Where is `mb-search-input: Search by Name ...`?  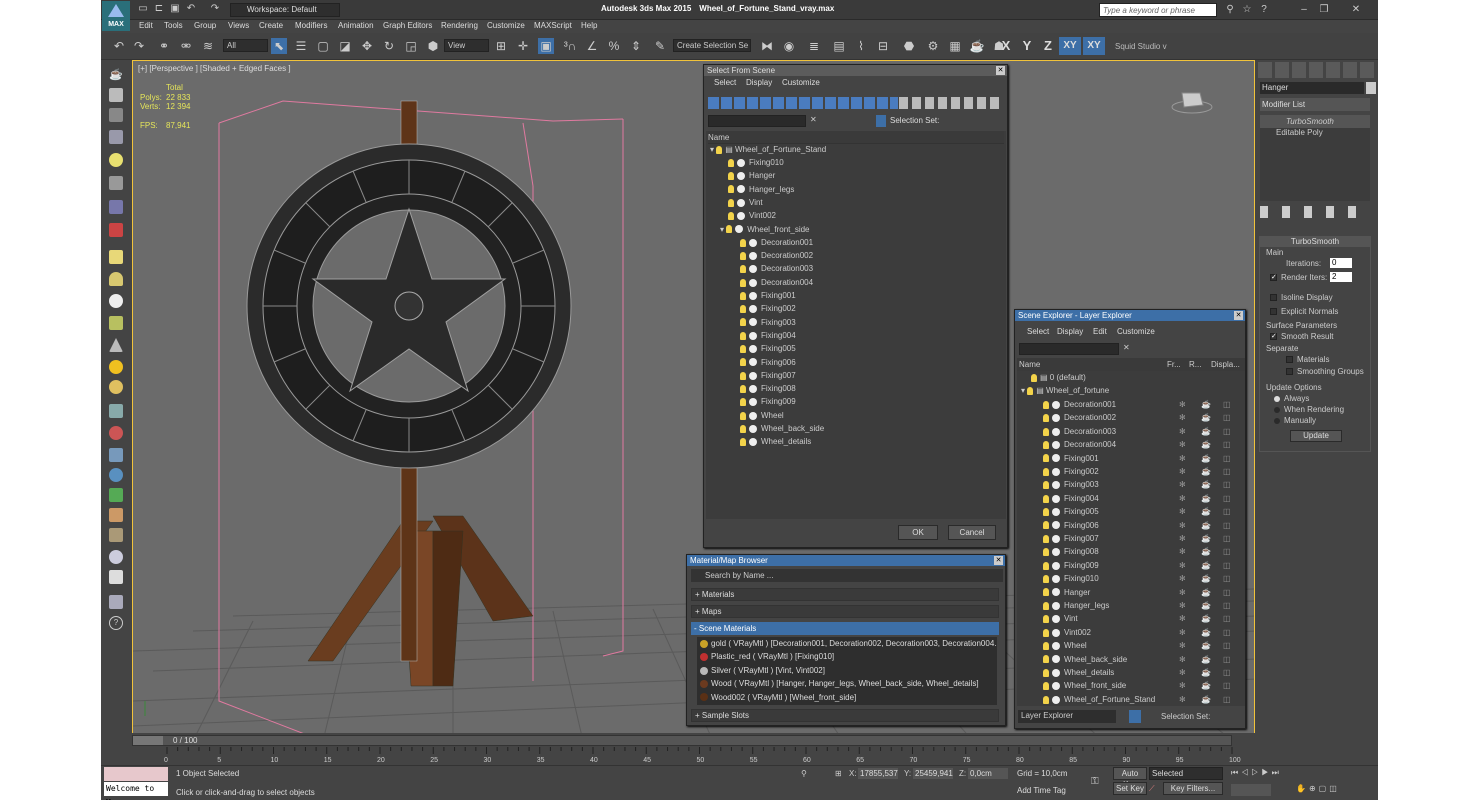 mb-search-input: Search by Name ... is located at coordinates (847, 575).